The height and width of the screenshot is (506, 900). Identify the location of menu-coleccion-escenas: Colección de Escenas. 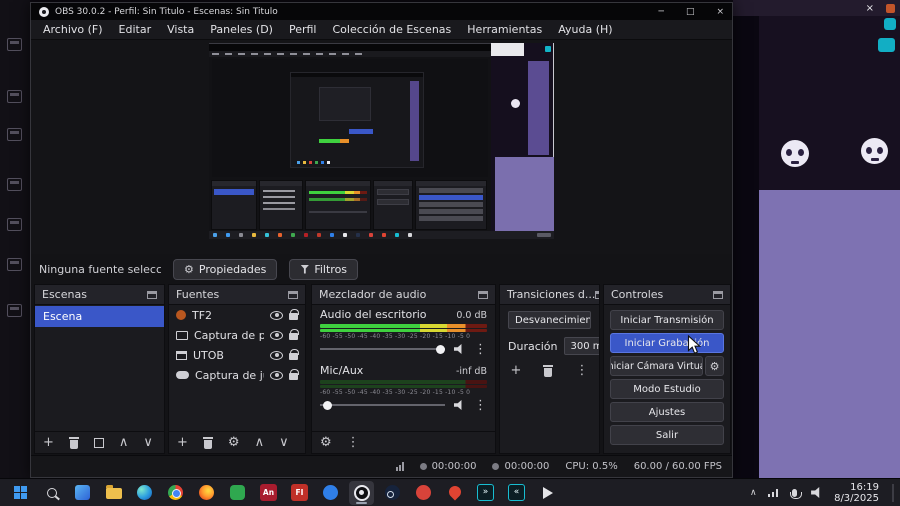
(392, 29).